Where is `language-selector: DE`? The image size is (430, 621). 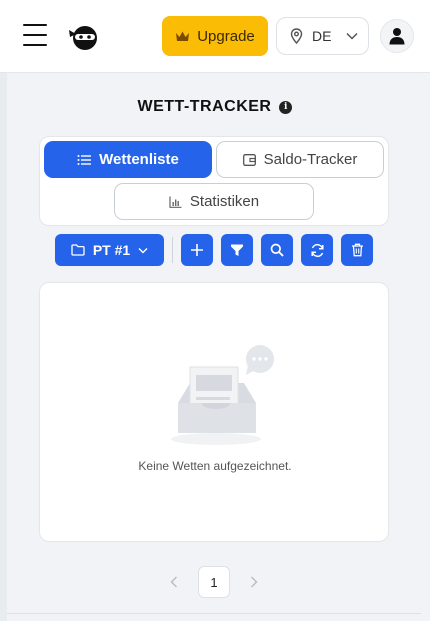
language-selector: DE is located at coordinates (322, 36).